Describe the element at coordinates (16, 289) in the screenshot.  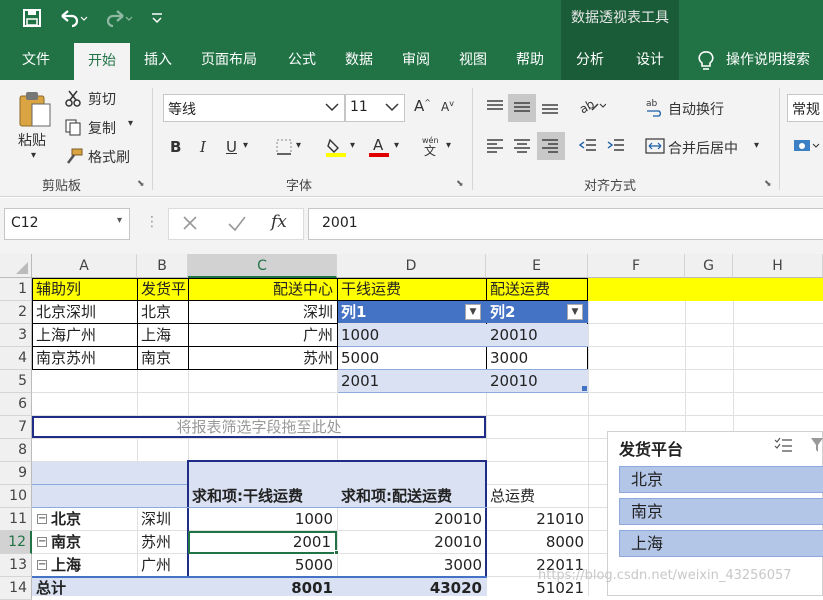
I see `row-header-1: 1` at that location.